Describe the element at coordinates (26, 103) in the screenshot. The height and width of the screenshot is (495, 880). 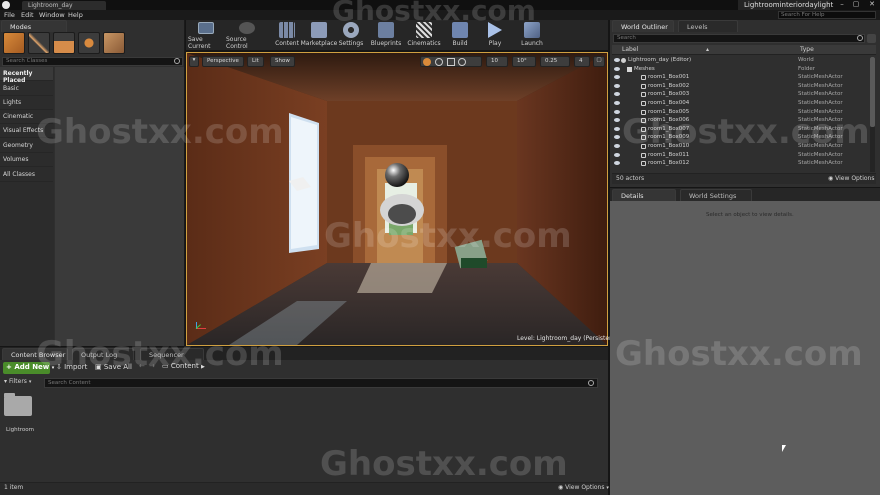
I see `category-lights: Lights` at that location.